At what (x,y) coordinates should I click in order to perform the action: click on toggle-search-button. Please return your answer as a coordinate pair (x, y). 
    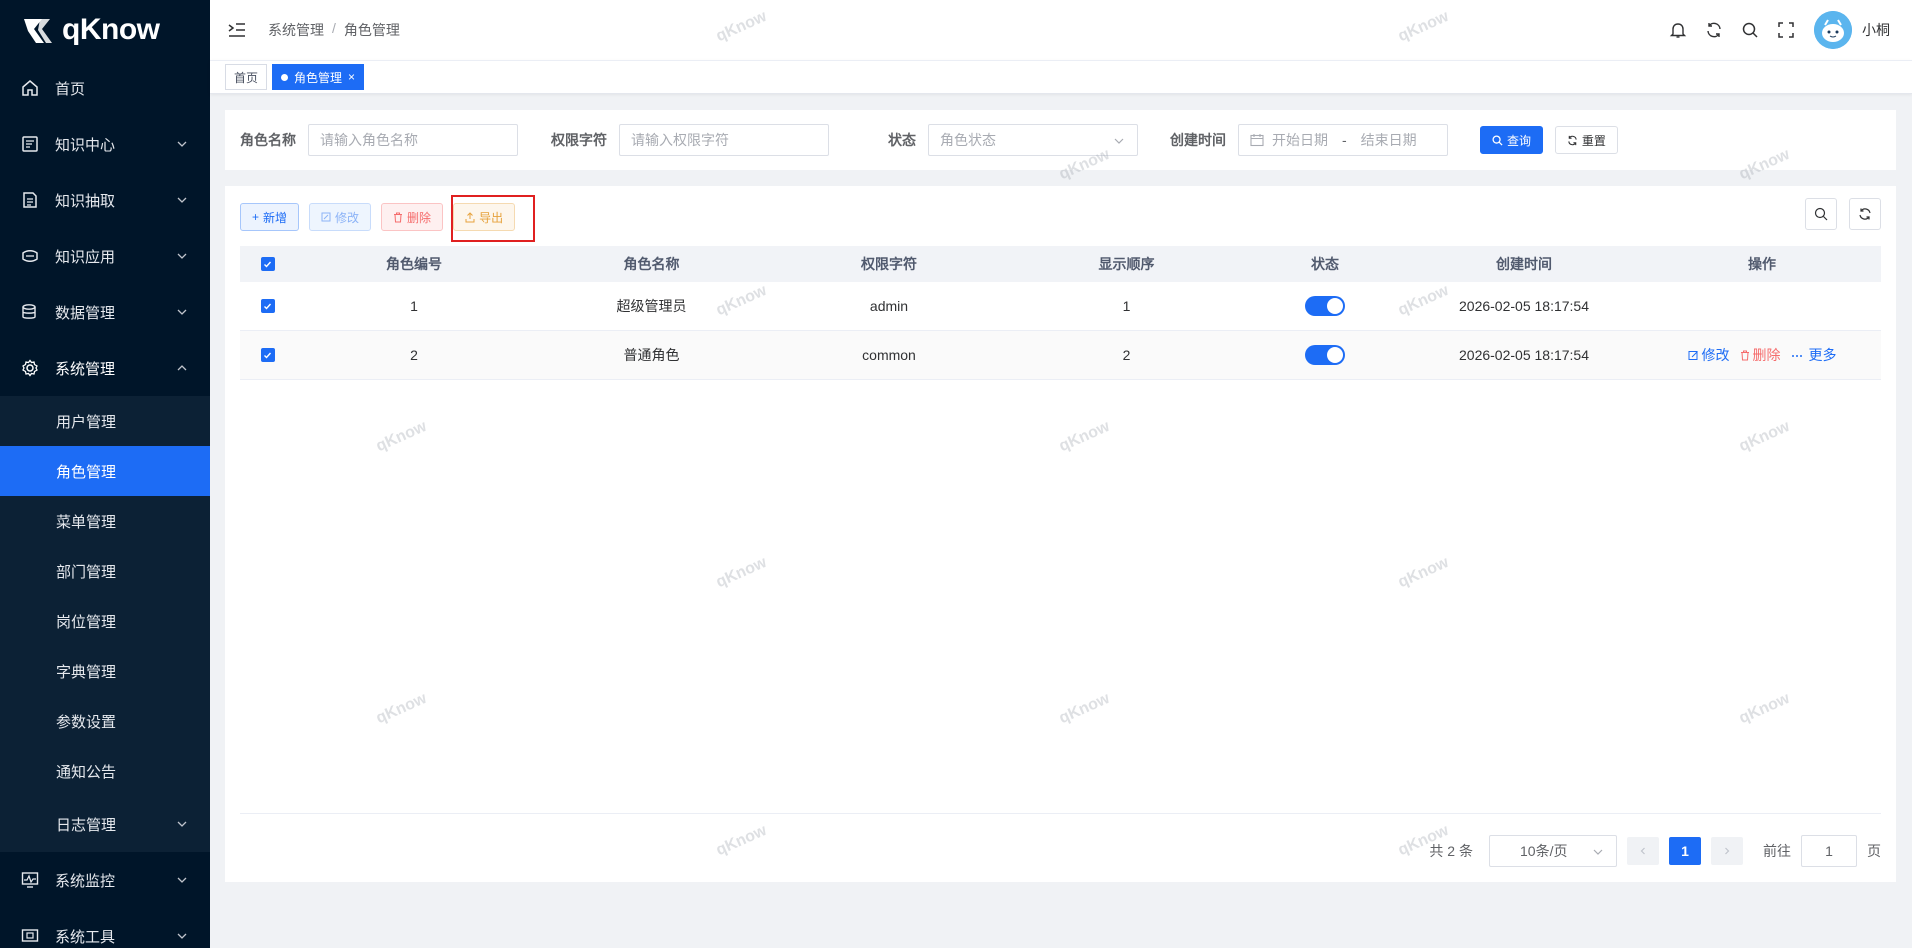
    Looking at the image, I should click on (1821, 214).